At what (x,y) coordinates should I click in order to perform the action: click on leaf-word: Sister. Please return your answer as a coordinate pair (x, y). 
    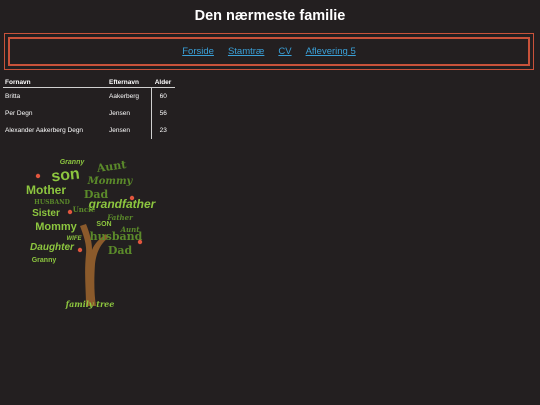
    Looking at the image, I should click on (46, 213).